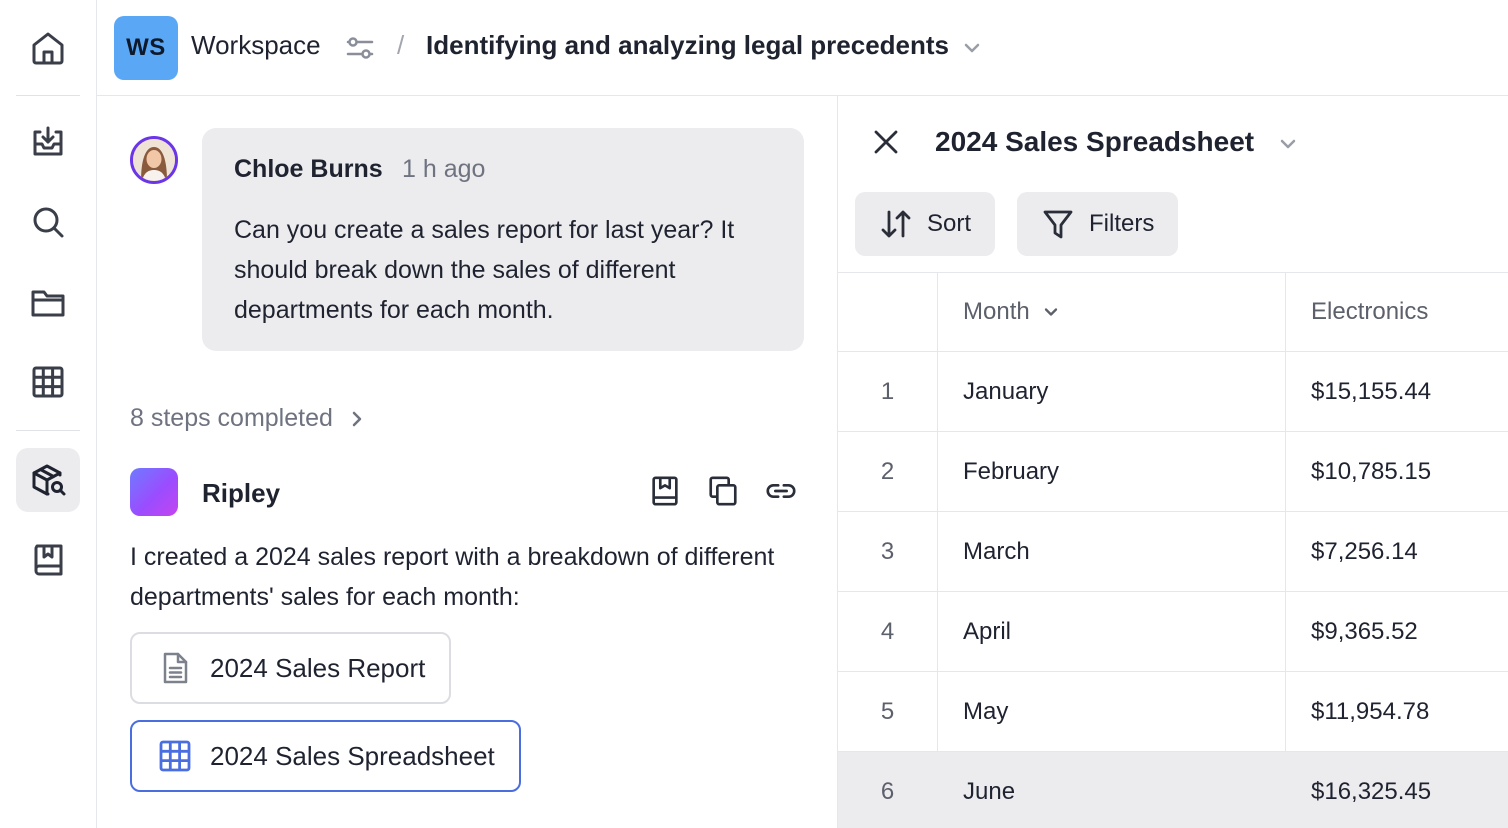 This screenshot has width=1508, height=828. I want to click on attachment-label: 2024 Sales Spreadsheet, so click(352, 755).